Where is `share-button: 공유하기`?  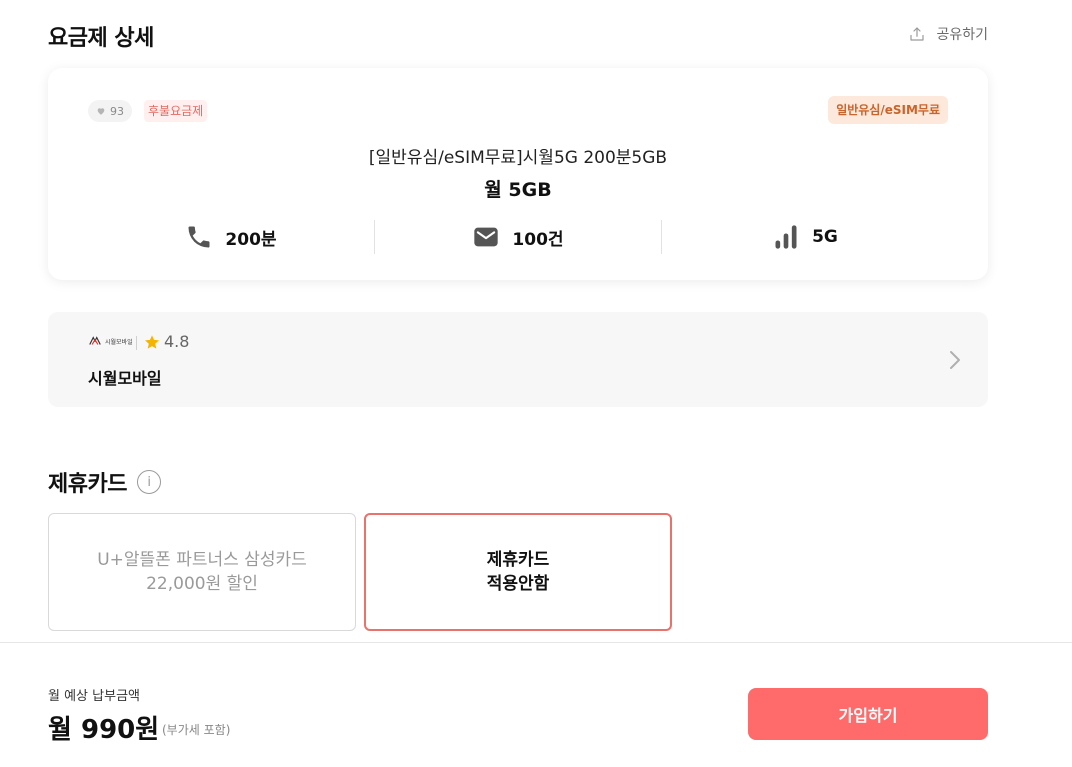
share-button: 공유하기 is located at coordinates (948, 34).